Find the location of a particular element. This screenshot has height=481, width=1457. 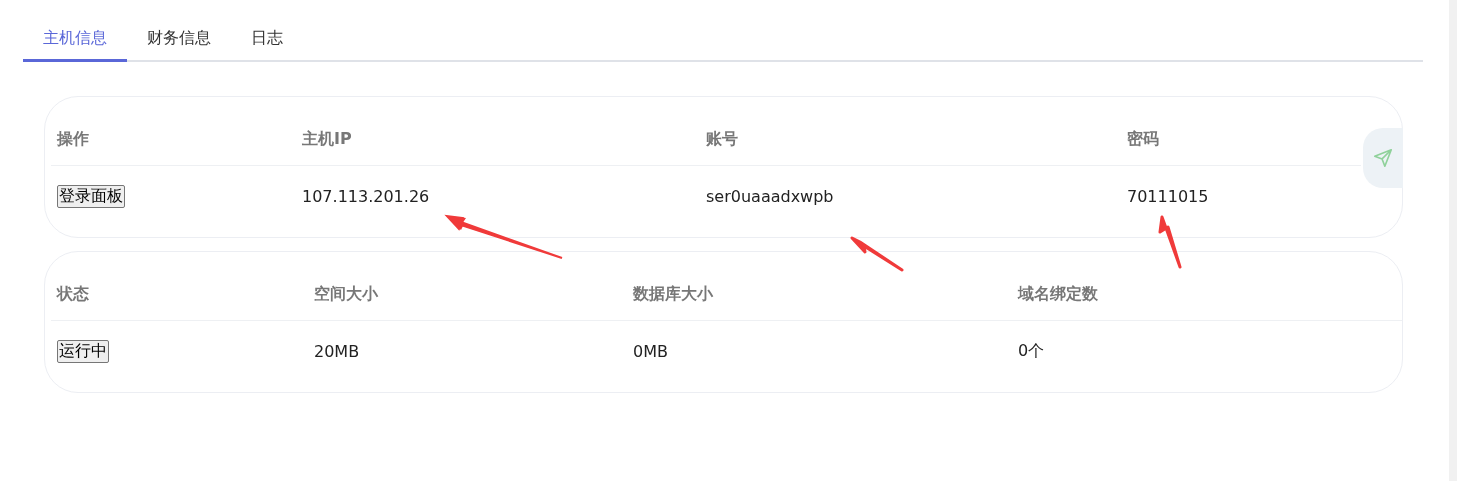

table-cell: 0个 is located at coordinates (1031, 351).